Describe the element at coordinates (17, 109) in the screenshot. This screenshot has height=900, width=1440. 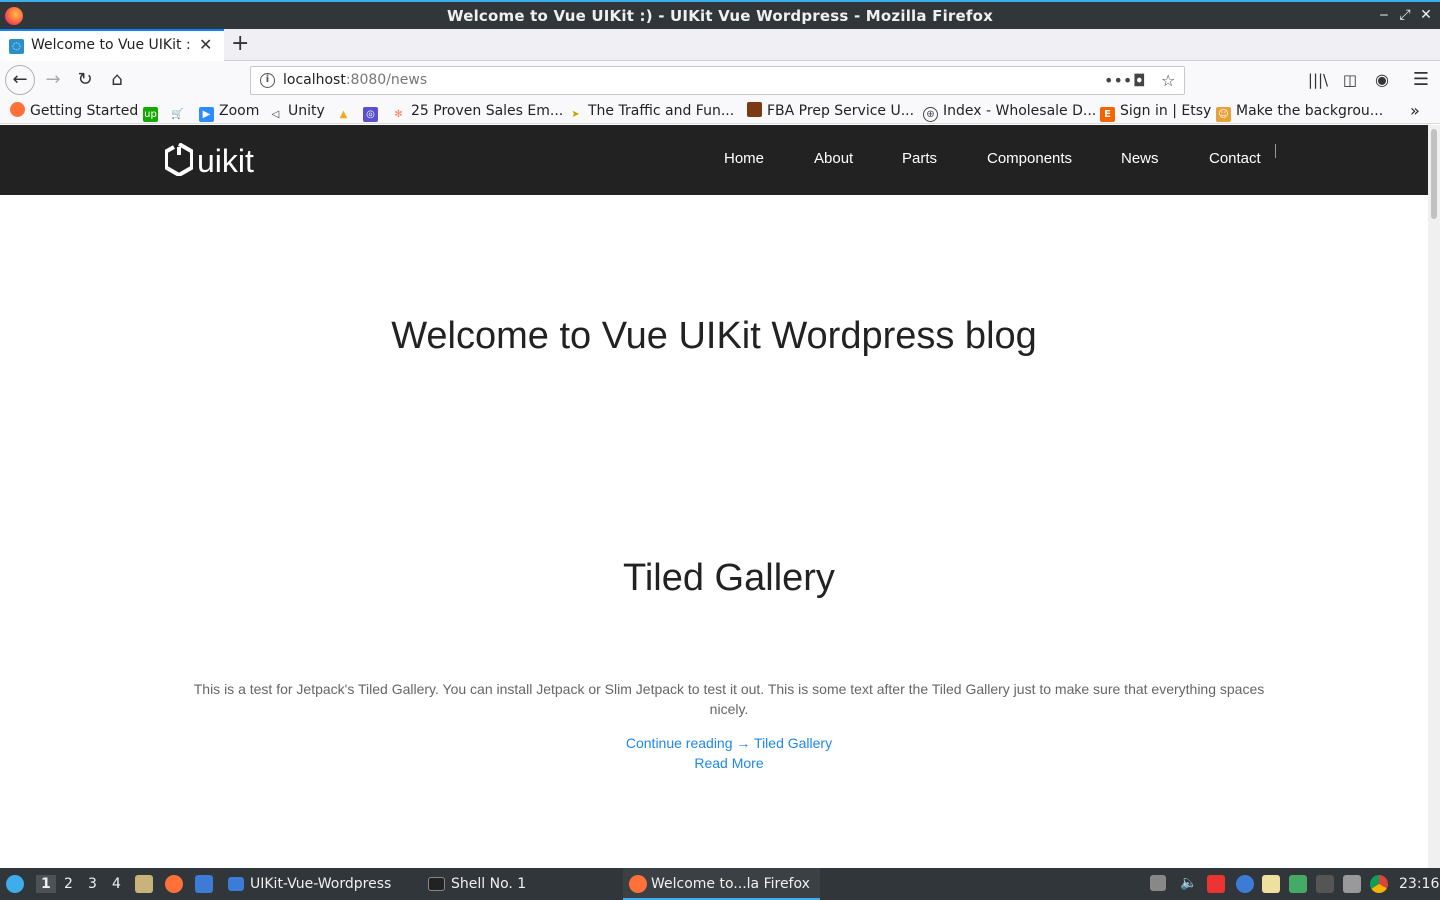
I see `firefox-icon` at that location.